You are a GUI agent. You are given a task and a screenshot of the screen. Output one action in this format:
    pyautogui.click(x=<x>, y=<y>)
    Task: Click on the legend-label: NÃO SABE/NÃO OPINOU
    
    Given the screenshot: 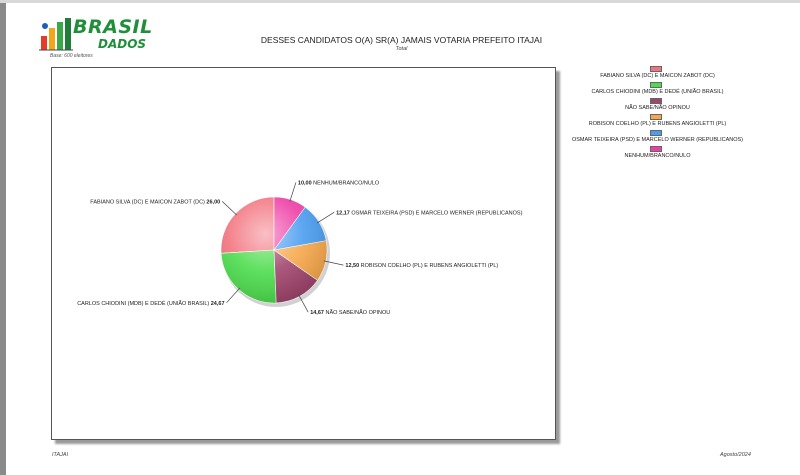 What is the action you would take?
    pyautogui.click(x=657, y=108)
    